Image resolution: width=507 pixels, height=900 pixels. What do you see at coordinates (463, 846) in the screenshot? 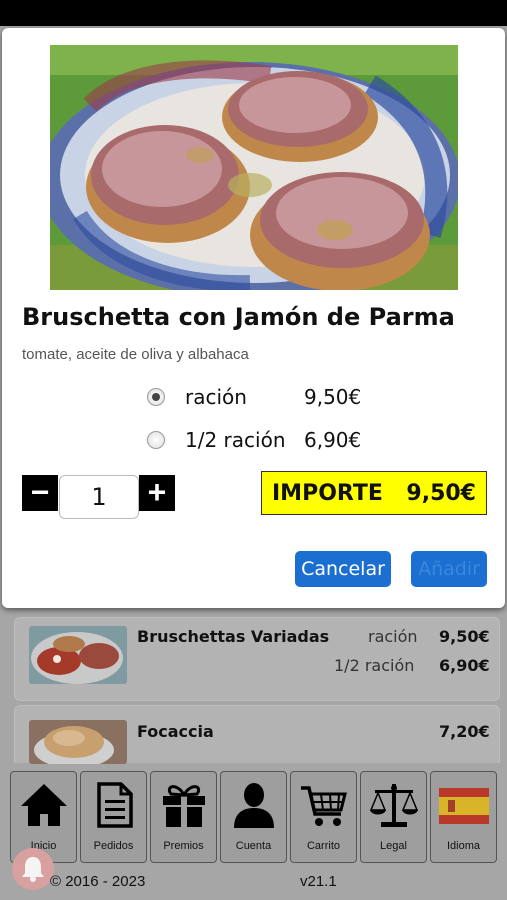
I see `nav-label: Idioma` at bounding box center [463, 846].